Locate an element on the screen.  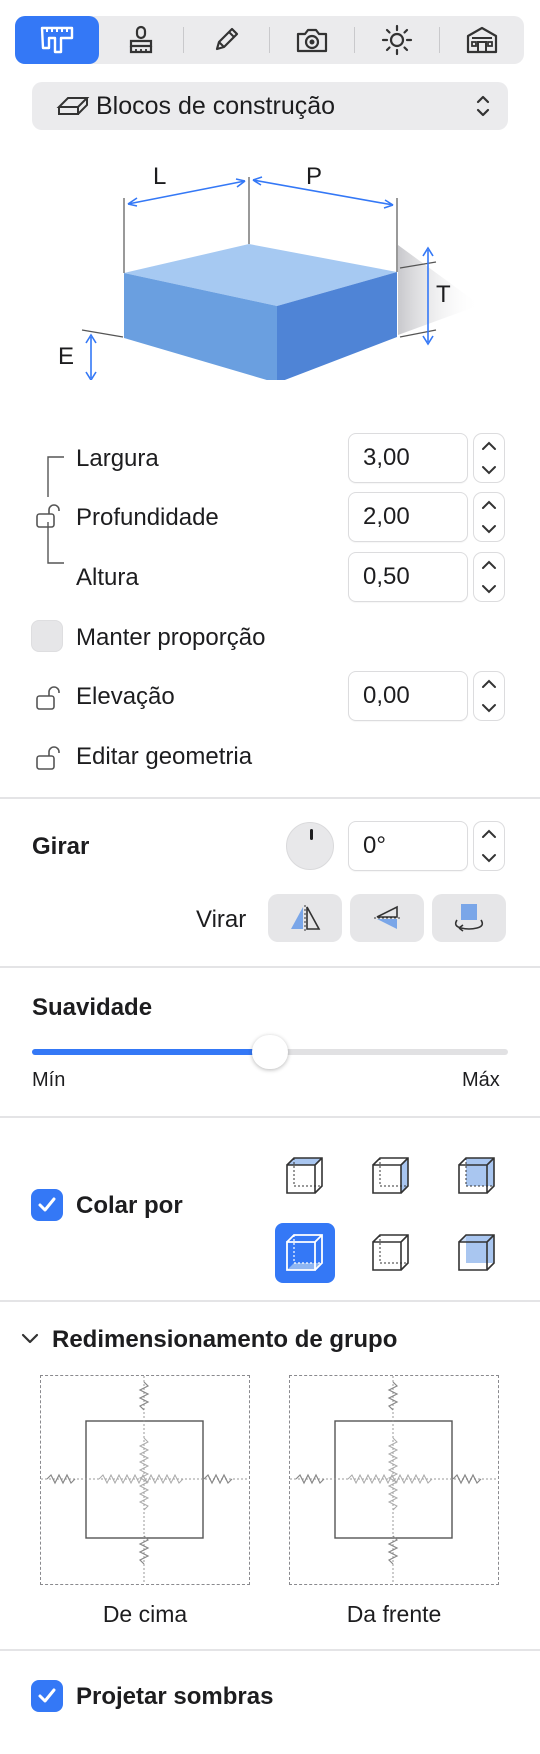
snap-label: Colar por is located at coordinates (129, 1205).